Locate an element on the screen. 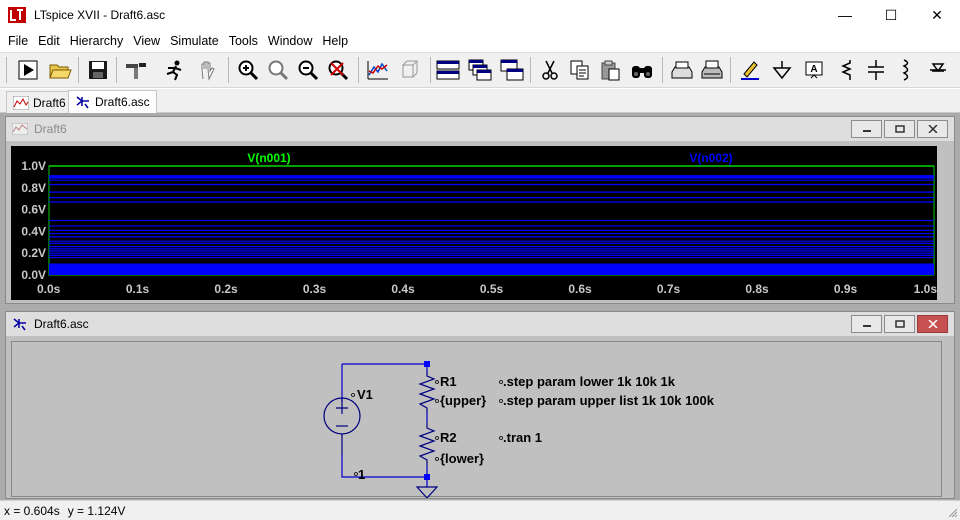  ltspice-logo-icon is located at coordinates (17, 15).